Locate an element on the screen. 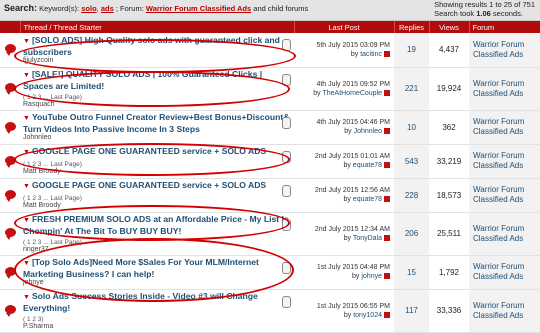 Image resolution: width=540 pixels, height=333 pixels. replies-count: 117 is located at coordinates (411, 310).